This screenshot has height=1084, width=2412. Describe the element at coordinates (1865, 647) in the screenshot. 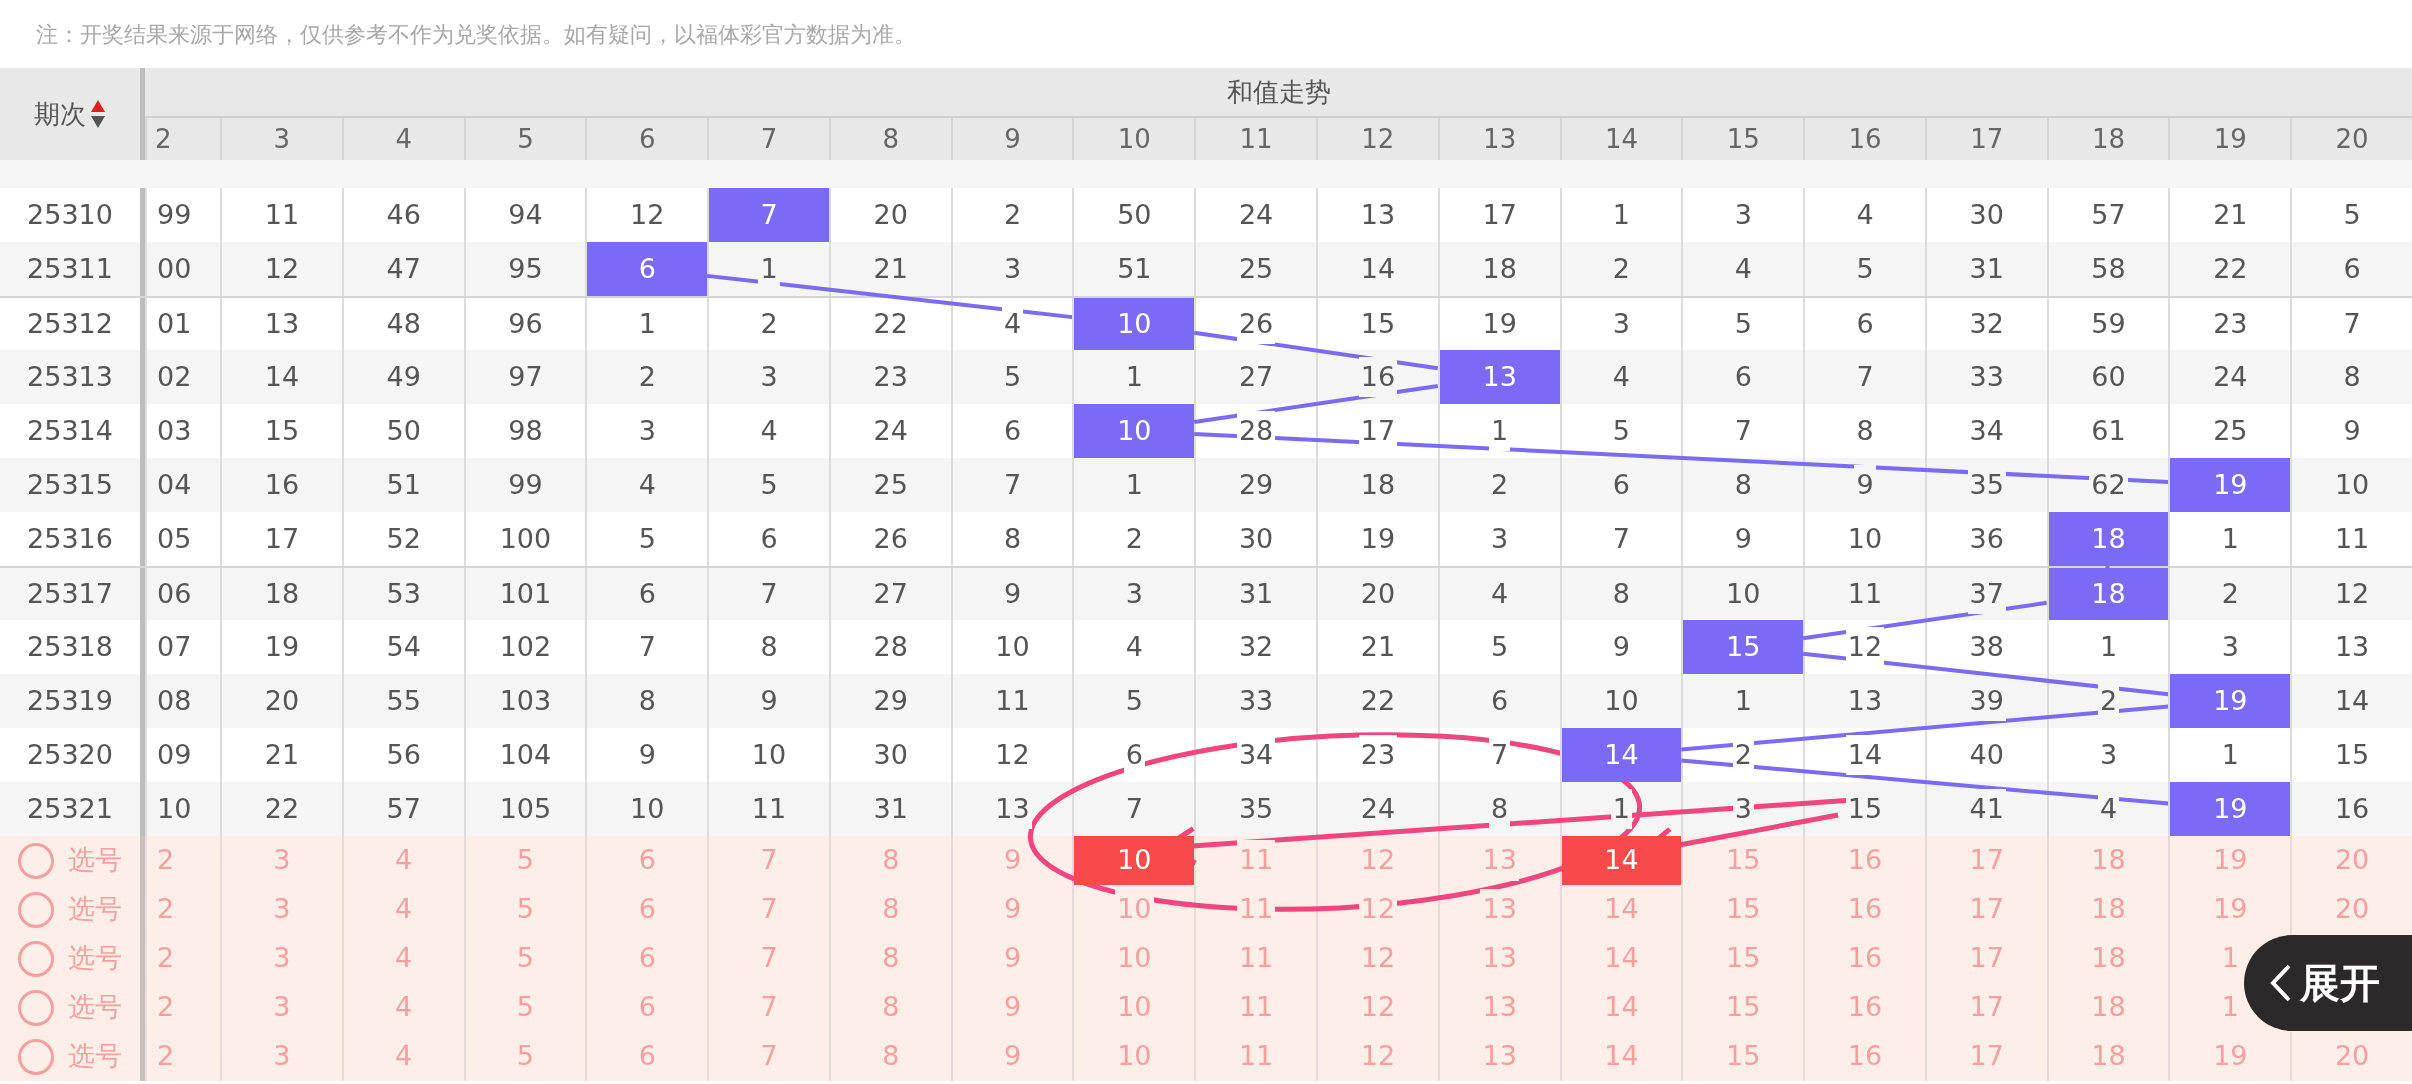

I see `table-cell: 12` at that location.